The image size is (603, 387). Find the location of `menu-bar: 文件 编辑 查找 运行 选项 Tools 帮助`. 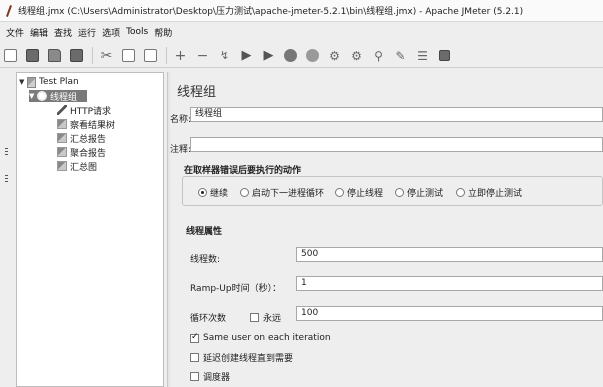

menu-bar: 文件 编辑 查找 运行 选项 Tools 帮助 is located at coordinates (301, 32).